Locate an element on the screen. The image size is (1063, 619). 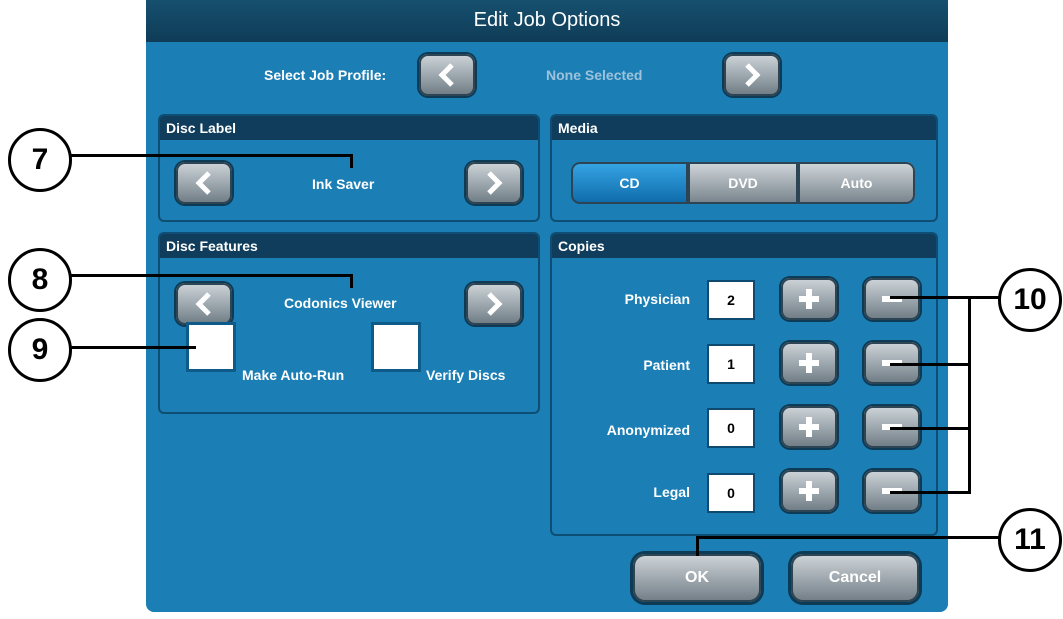
callout-8: 8 is located at coordinates (40, 280).